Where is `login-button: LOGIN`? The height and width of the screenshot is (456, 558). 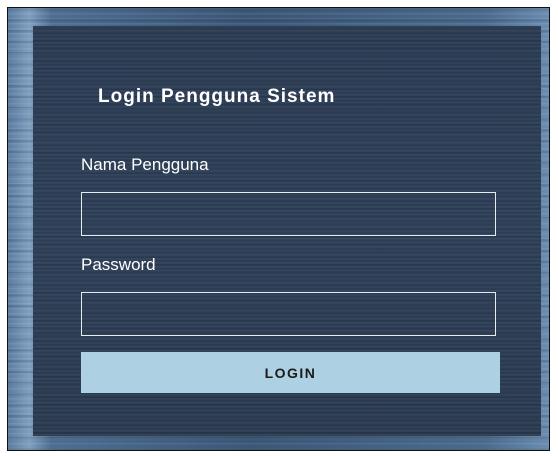 login-button: LOGIN is located at coordinates (290, 372).